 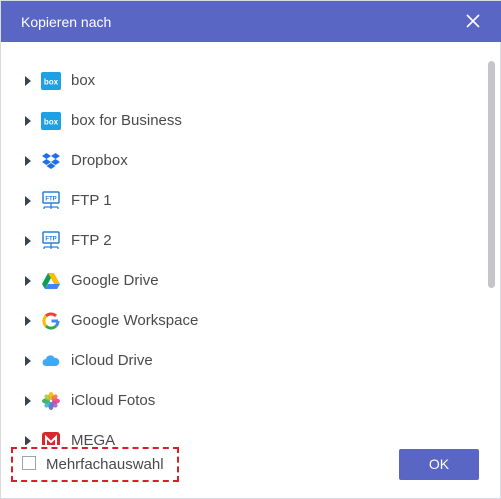 I want to click on list-item-box-for-business: box box for Business, so click(x=243, y=121).